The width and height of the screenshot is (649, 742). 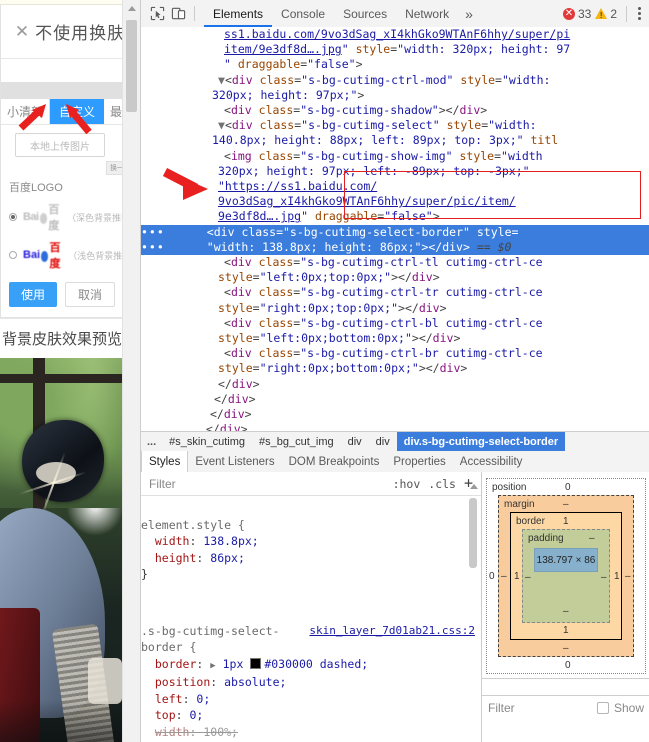 What do you see at coordinates (178, 13) in the screenshot?
I see `device-toolbar-icon` at bounding box center [178, 13].